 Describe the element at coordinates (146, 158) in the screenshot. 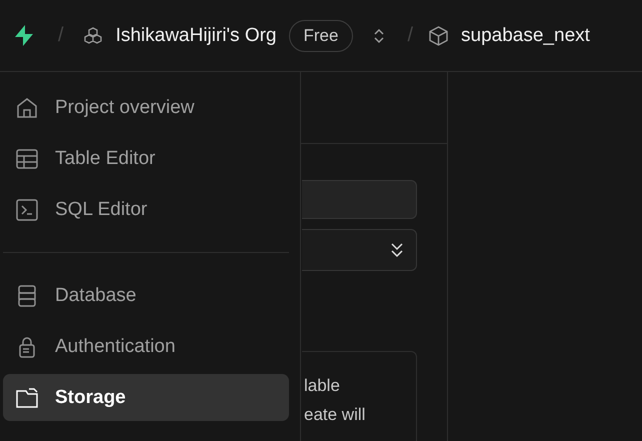

I see `sidebar-item: Table Editor` at that location.